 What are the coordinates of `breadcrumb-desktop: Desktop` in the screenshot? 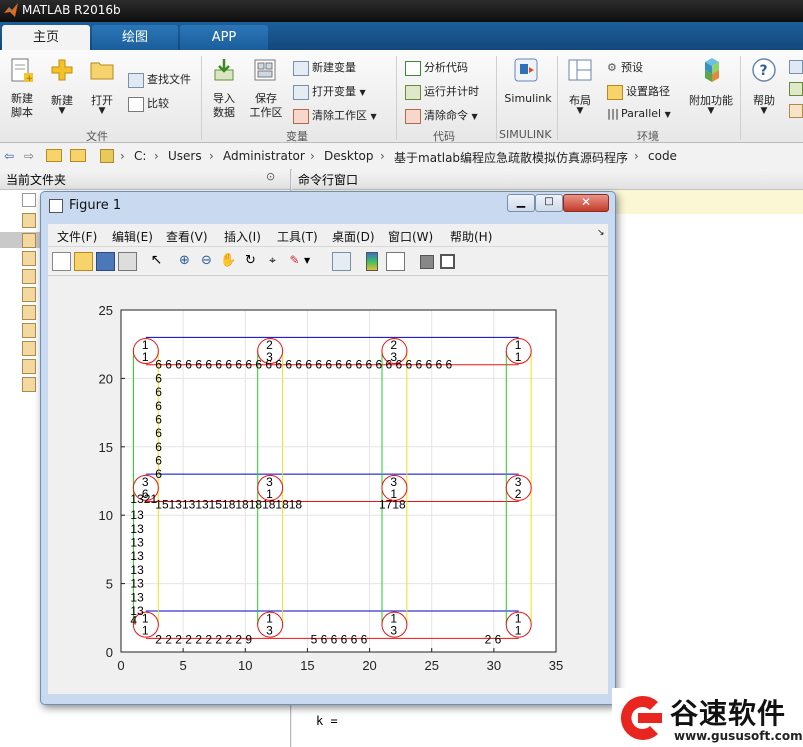 It's located at (349, 156).